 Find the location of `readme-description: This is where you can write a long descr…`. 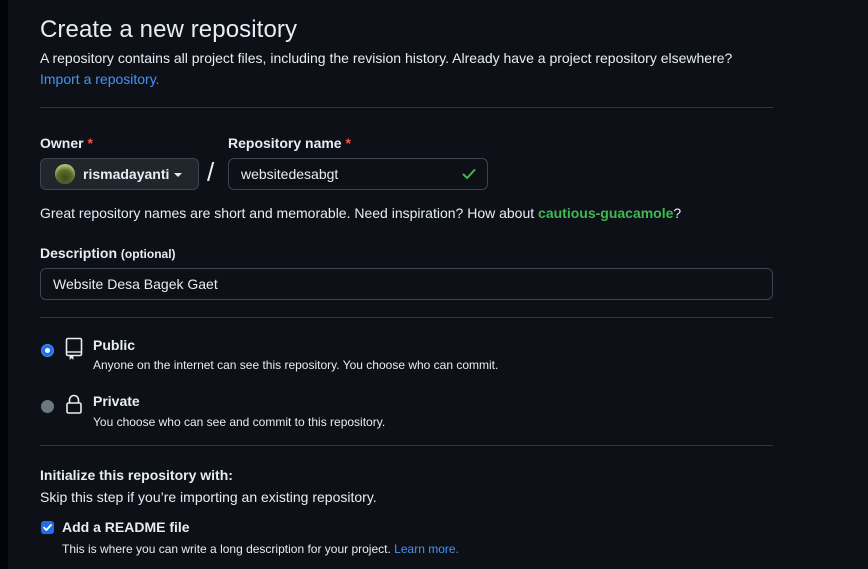

readme-description: This is where you can write a long descr… is located at coordinates (260, 549).